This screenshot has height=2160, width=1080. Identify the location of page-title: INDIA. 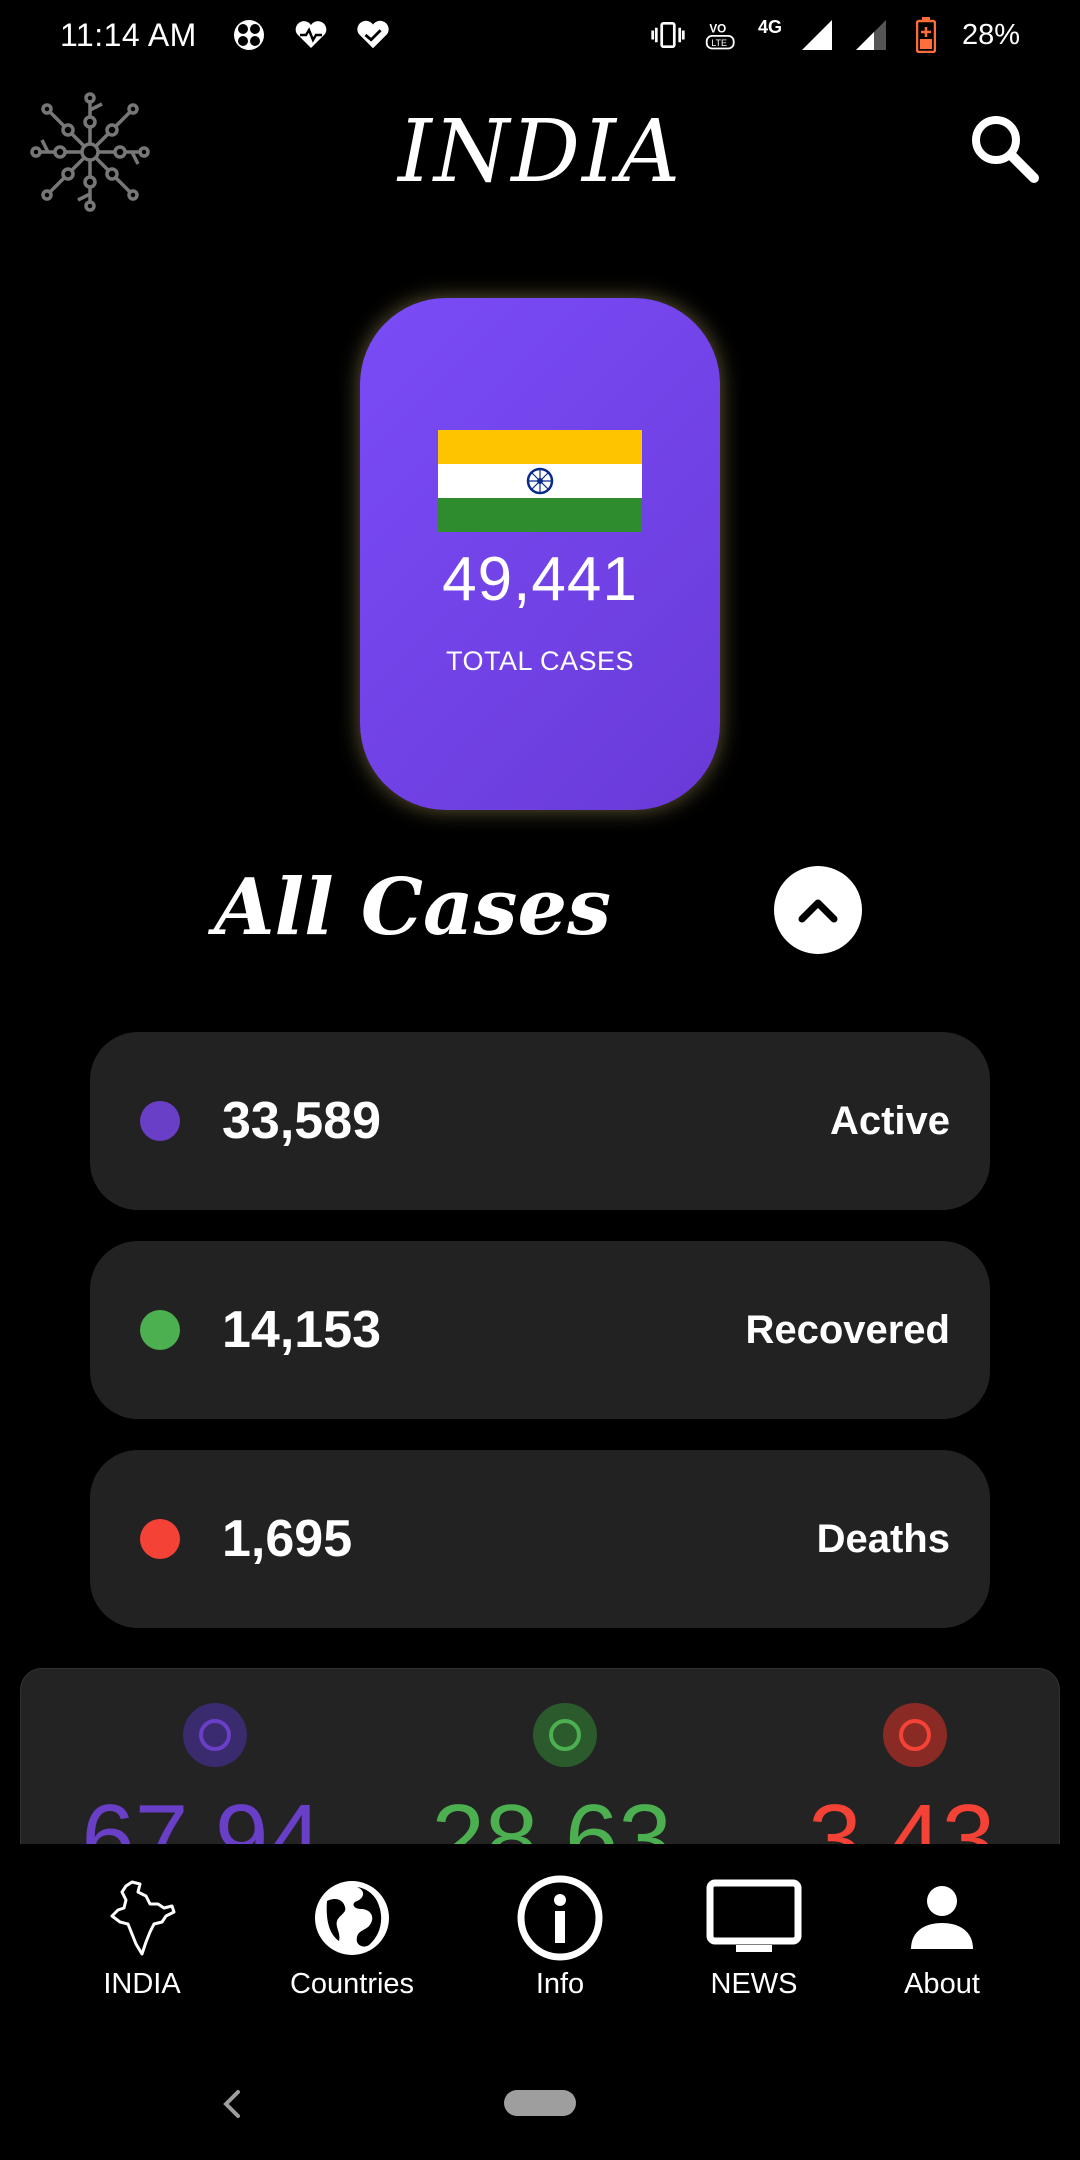
(540, 152).